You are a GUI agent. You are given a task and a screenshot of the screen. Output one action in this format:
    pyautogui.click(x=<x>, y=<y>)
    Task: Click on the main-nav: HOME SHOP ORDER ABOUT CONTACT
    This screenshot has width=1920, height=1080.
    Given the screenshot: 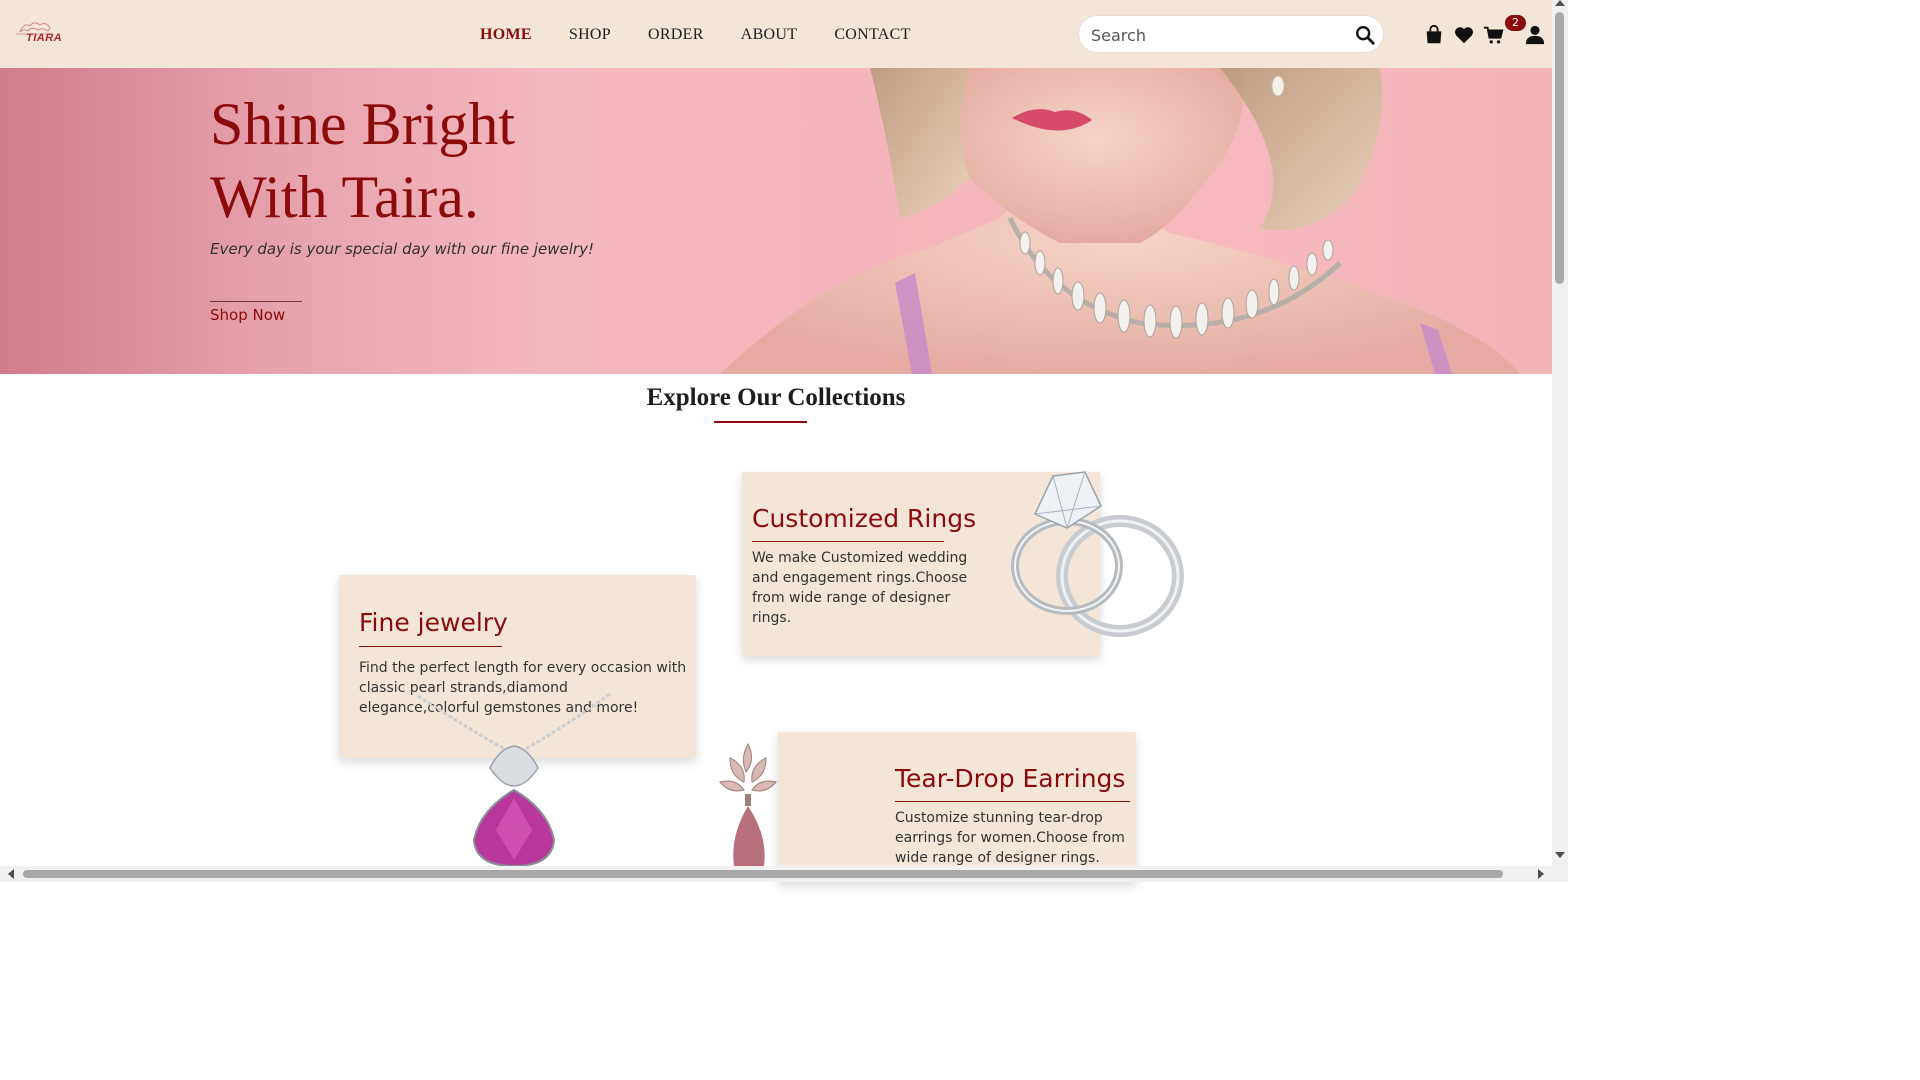 What is the action you would take?
    pyautogui.click(x=714, y=35)
    